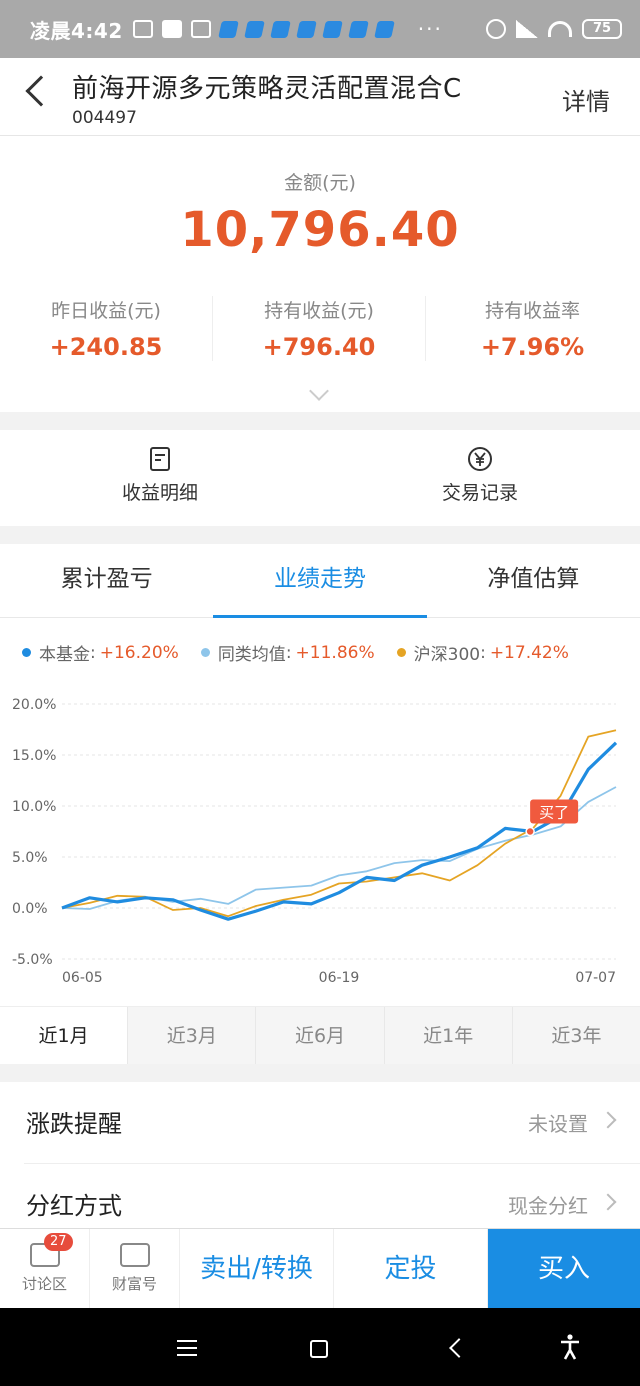  What do you see at coordinates (45, 1268) in the screenshot?
I see `discussion-button: 27 讨论区` at bounding box center [45, 1268].